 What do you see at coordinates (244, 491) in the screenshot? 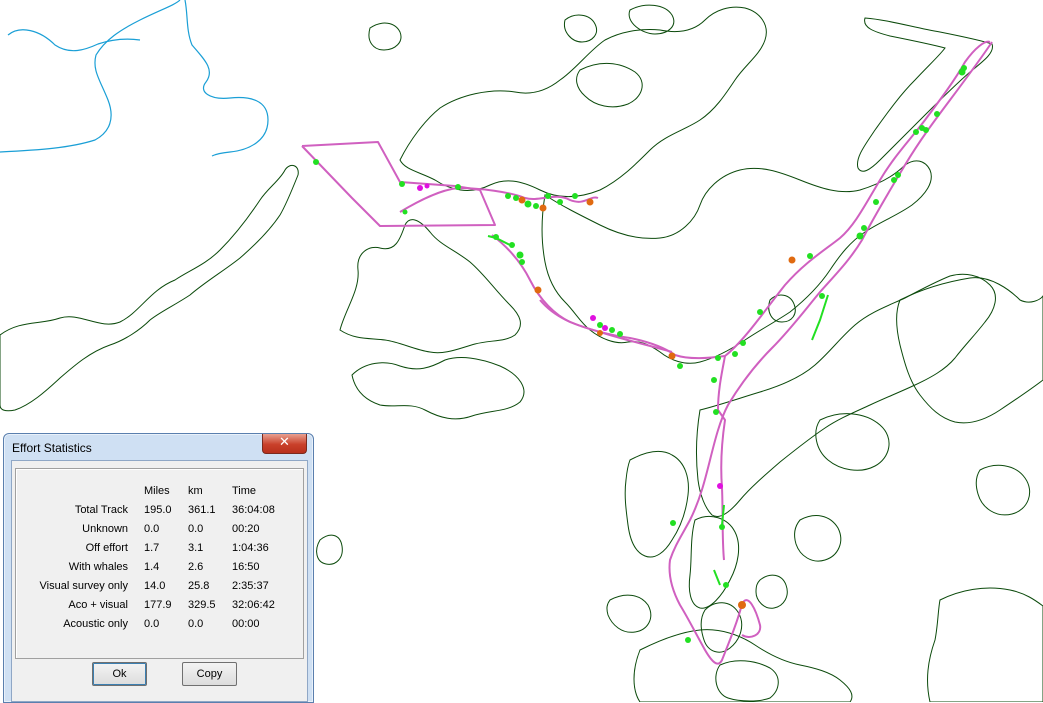
I see `column-header-time: Time` at bounding box center [244, 491].